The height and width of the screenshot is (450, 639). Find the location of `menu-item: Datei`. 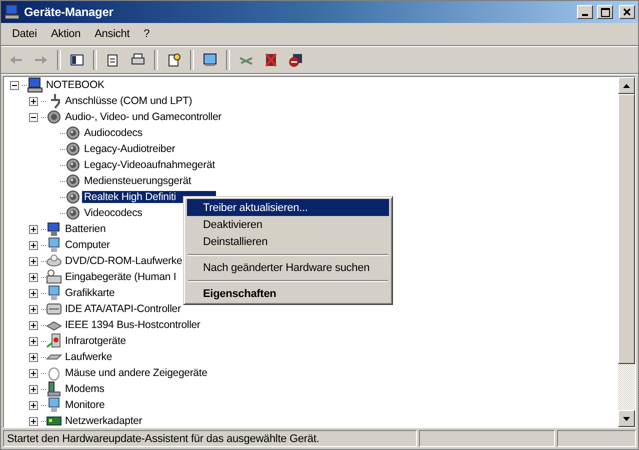

menu-item: Datei is located at coordinates (24, 34).